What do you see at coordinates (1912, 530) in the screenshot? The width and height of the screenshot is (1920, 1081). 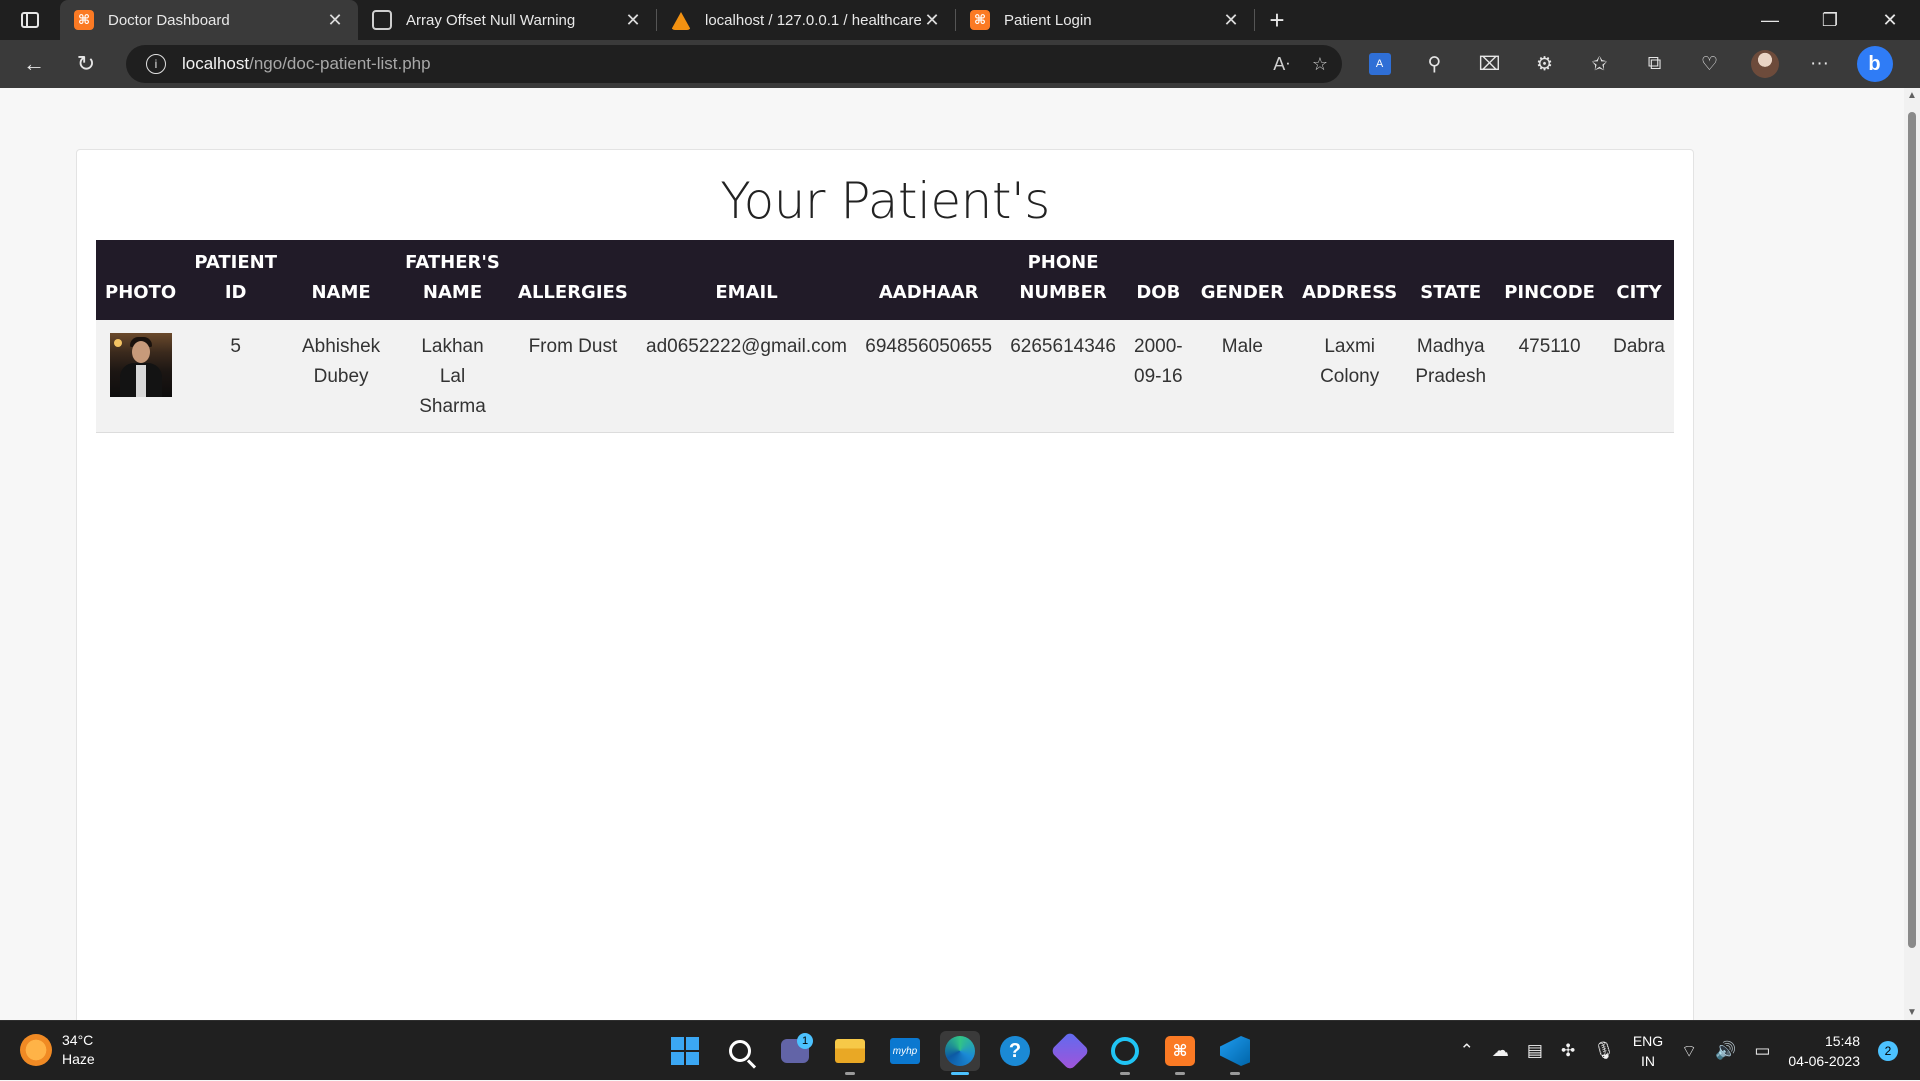 I see `scrollbar-thumb` at bounding box center [1912, 530].